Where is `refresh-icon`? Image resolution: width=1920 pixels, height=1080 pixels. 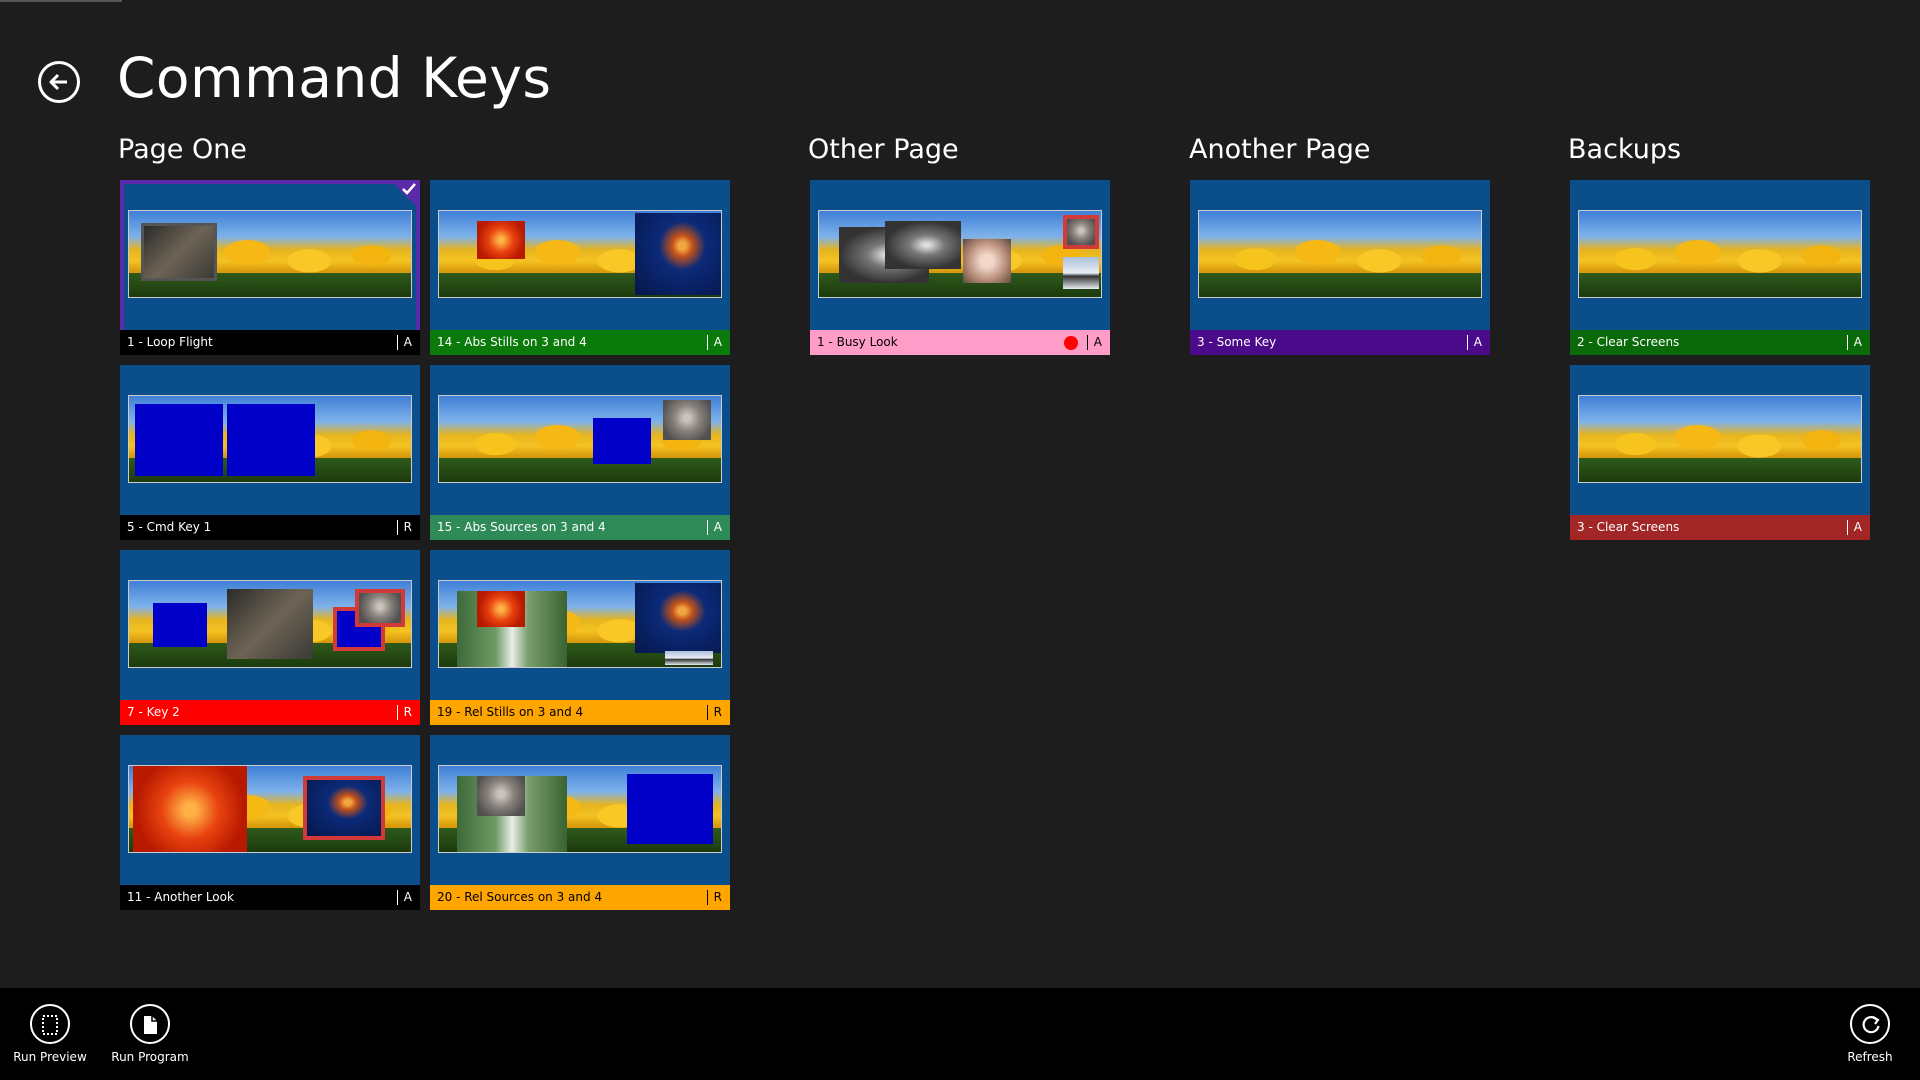 refresh-icon is located at coordinates (1871, 1025).